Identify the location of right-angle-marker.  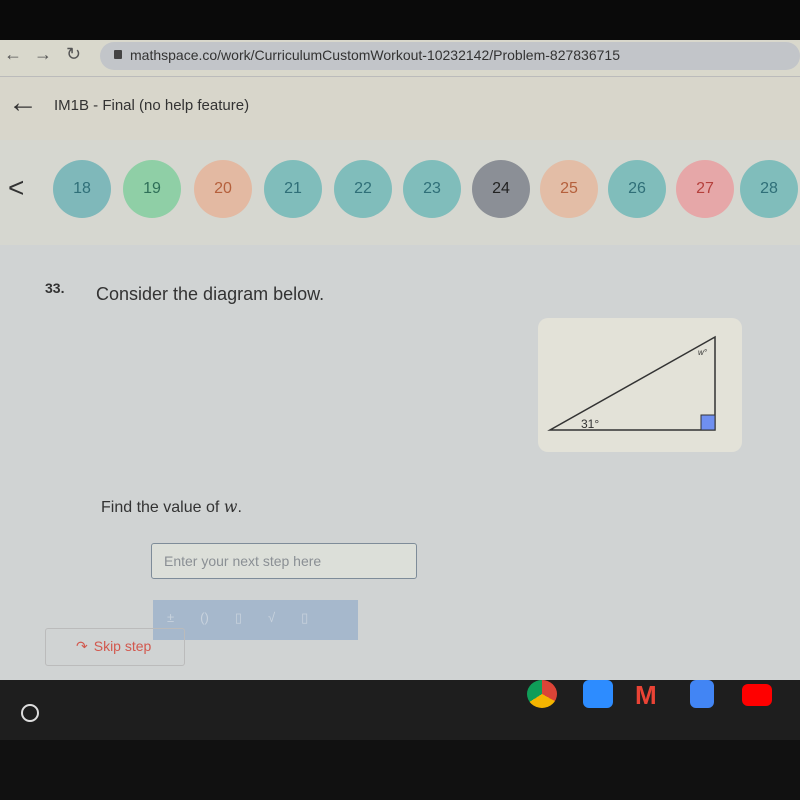
(708, 422).